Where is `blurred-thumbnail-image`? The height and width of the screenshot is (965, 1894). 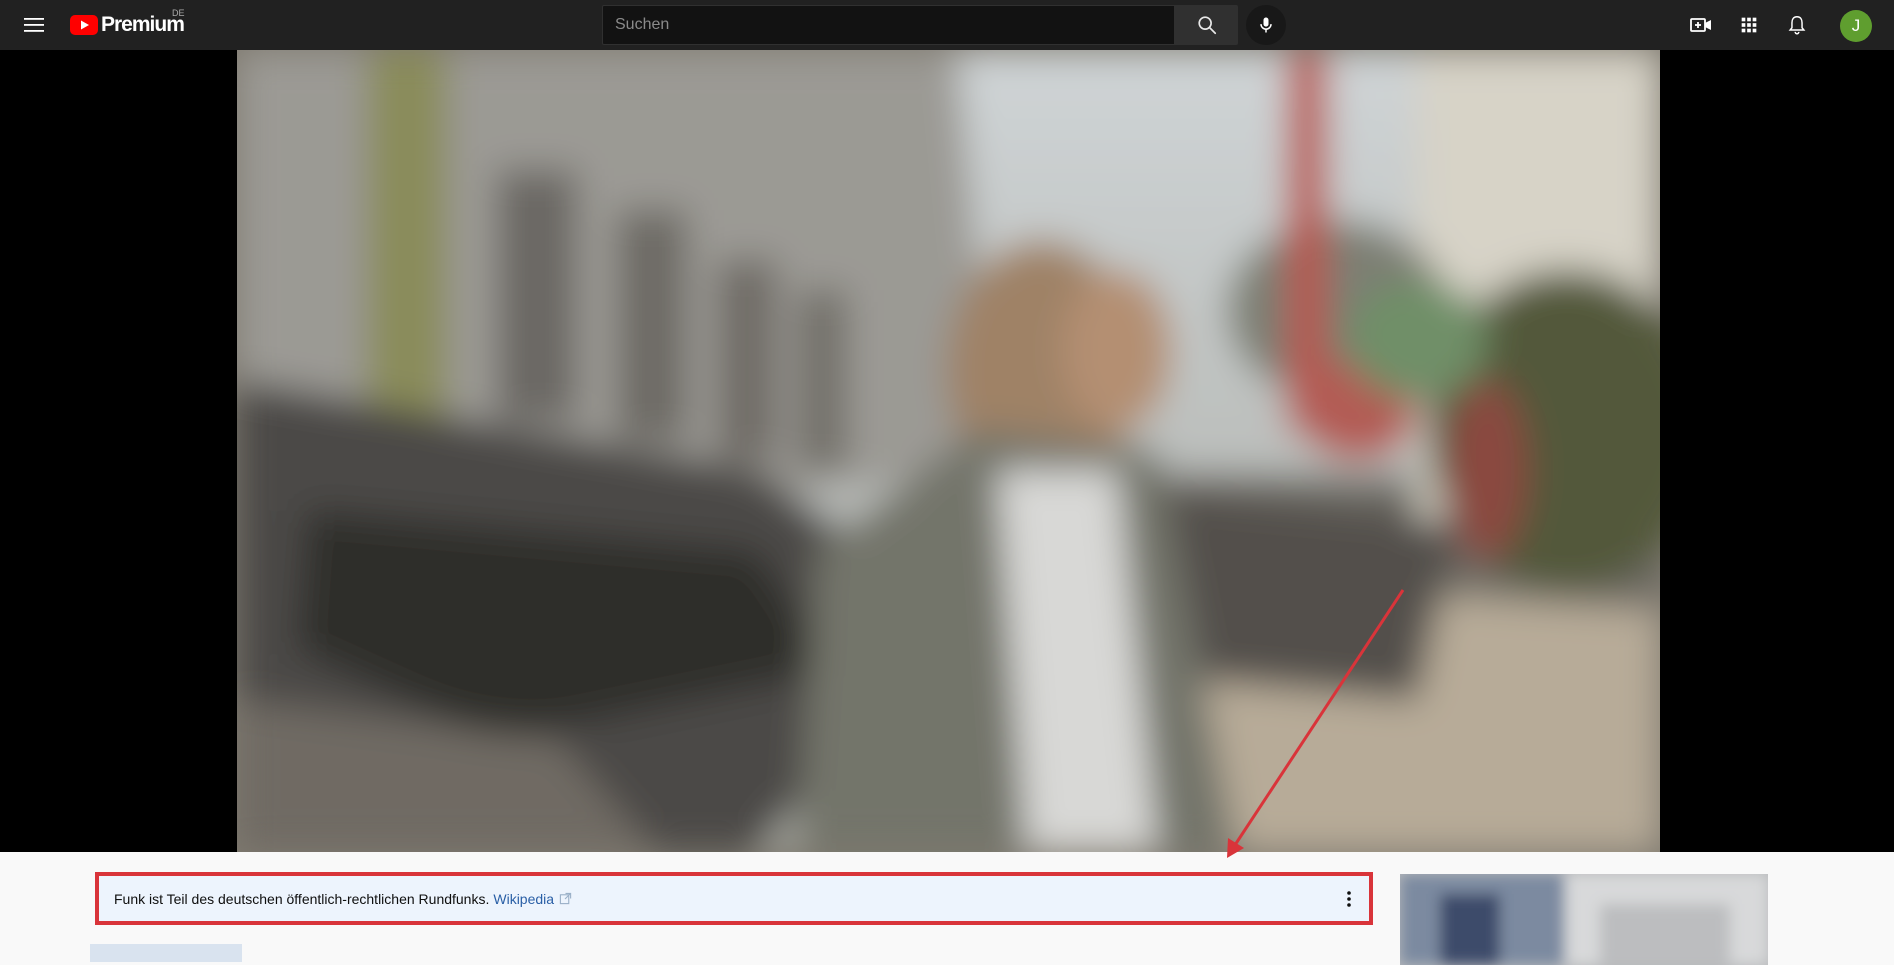
blurred-thumbnail-image is located at coordinates (1584, 919).